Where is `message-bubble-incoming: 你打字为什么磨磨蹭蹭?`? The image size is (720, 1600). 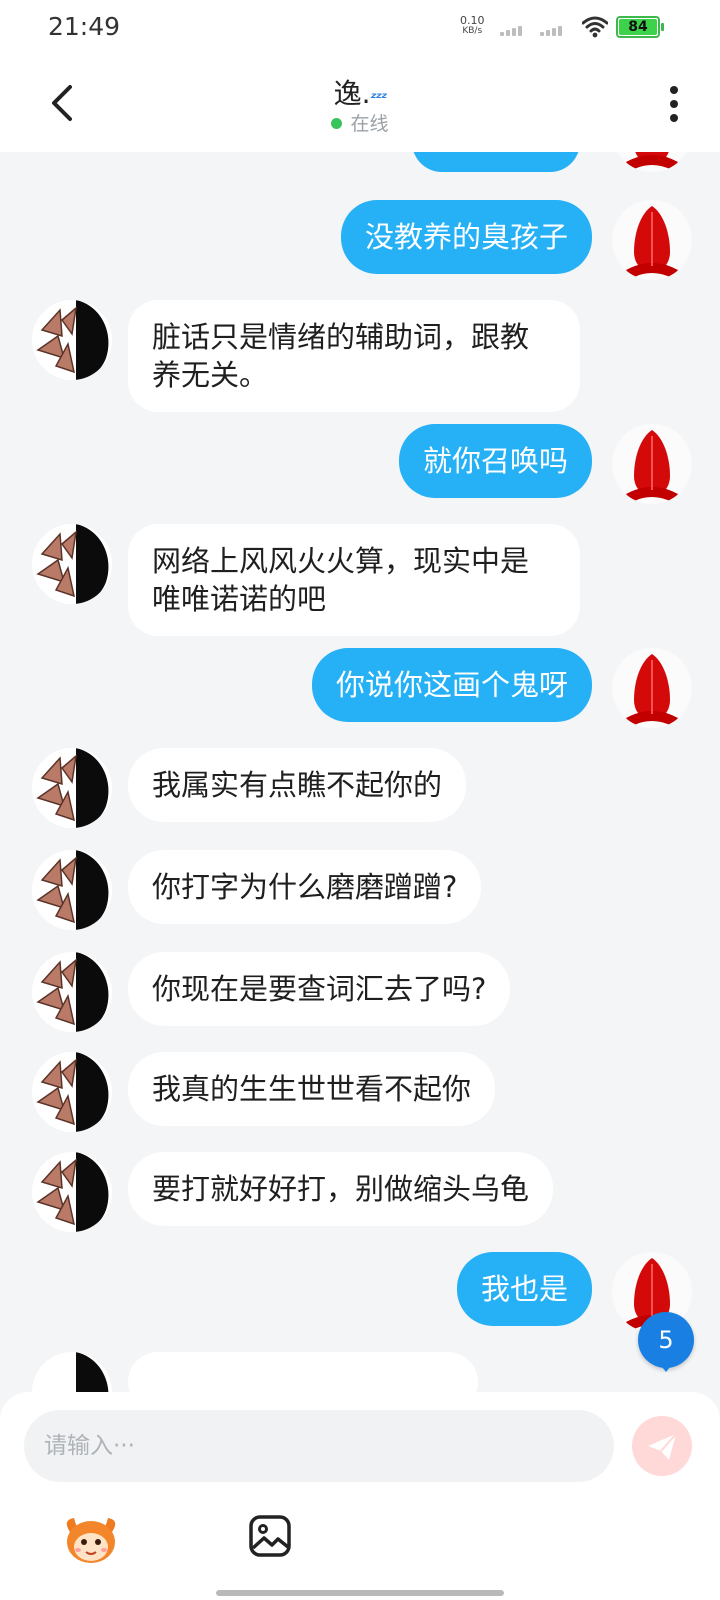 message-bubble-incoming: 你打字为什么磨磨蹭蹭? is located at coordinates (305, 887).